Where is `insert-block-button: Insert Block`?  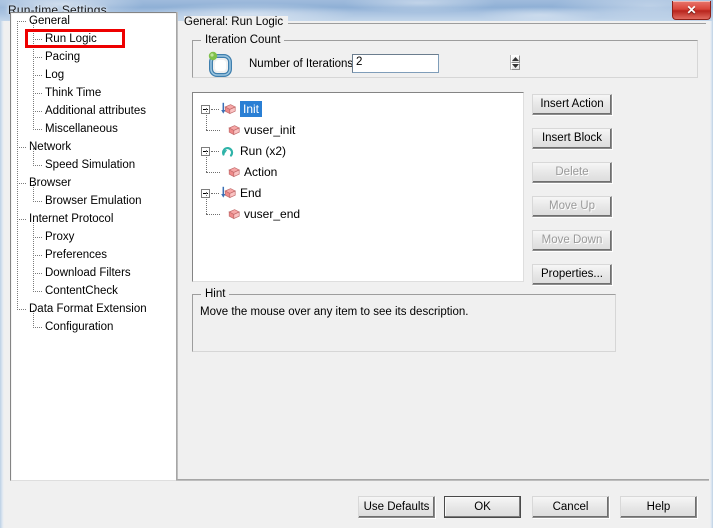 insert-block-button: Insert Block is located at coordinates (572, 138).